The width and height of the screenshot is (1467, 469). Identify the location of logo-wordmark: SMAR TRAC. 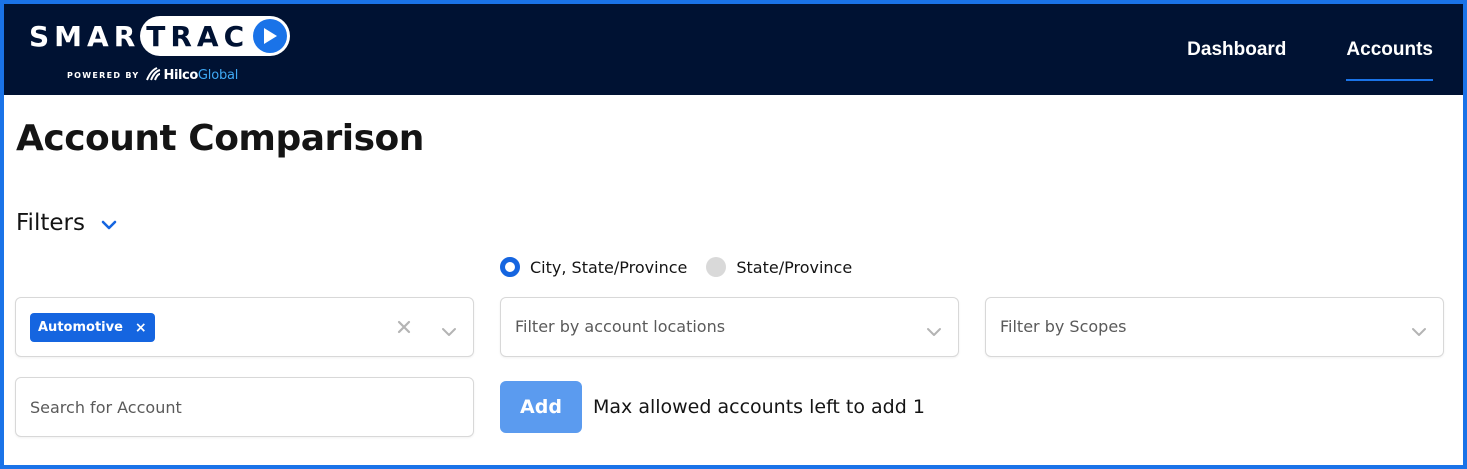
(160, 36).